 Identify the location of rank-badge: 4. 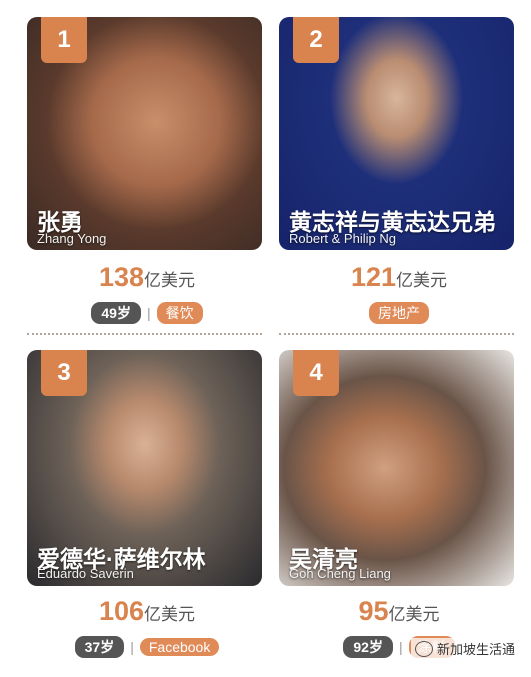
(316, 373).